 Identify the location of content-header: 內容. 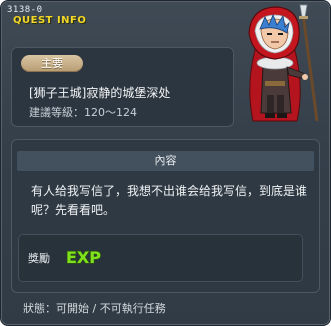
(165, 161).